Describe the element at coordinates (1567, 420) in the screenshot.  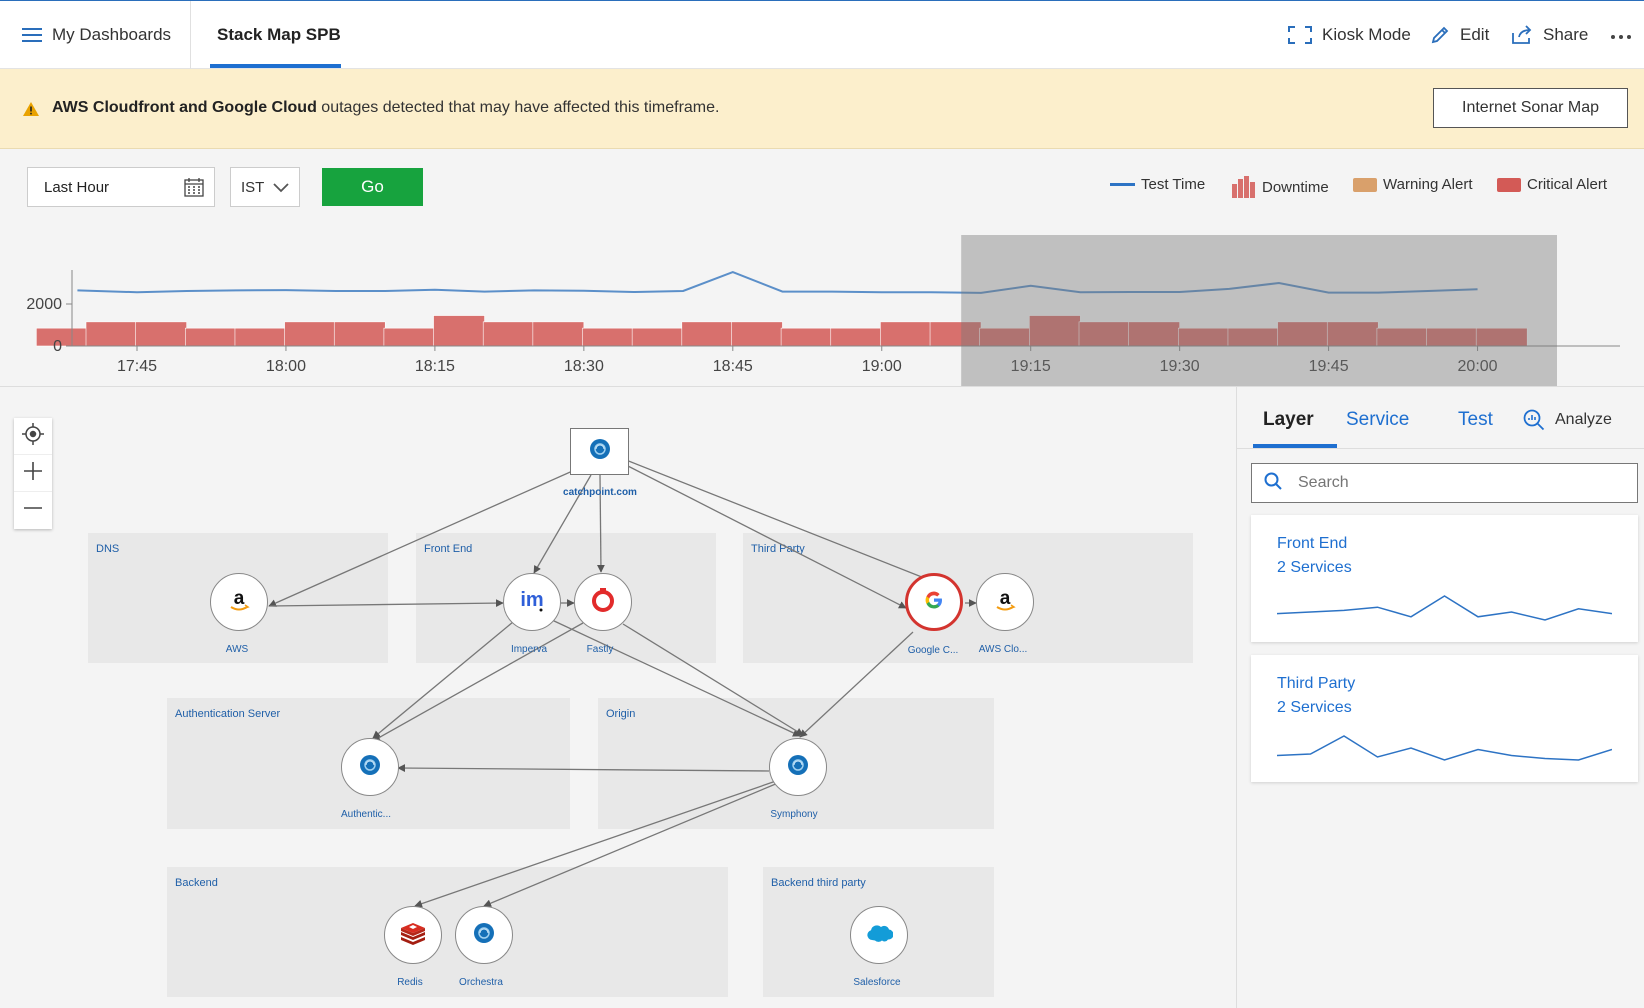
I see `analyze-button: Analyze` at that location.